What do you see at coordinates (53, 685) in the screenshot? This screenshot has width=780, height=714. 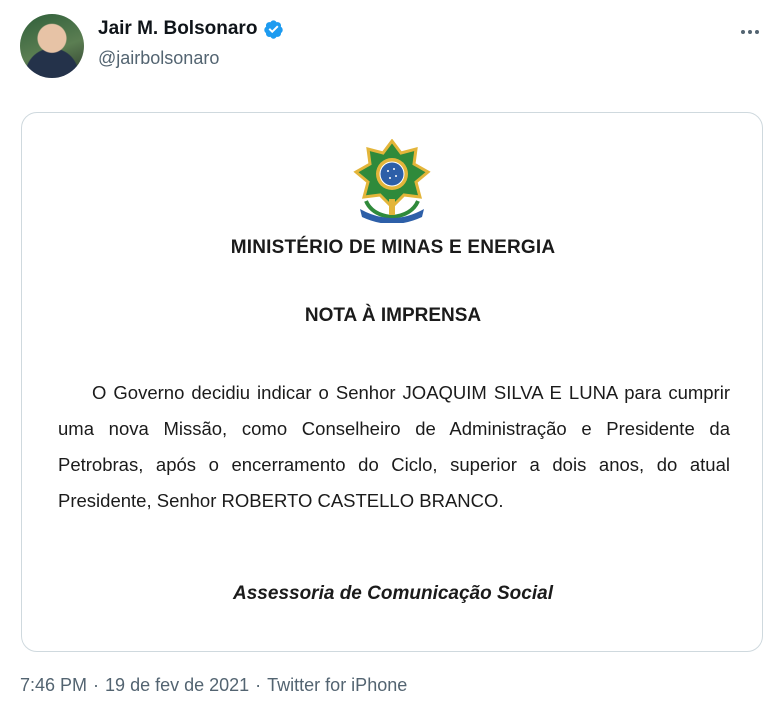 I see `tweet-time: 7:46 PM` at bounding box center [53, 685].